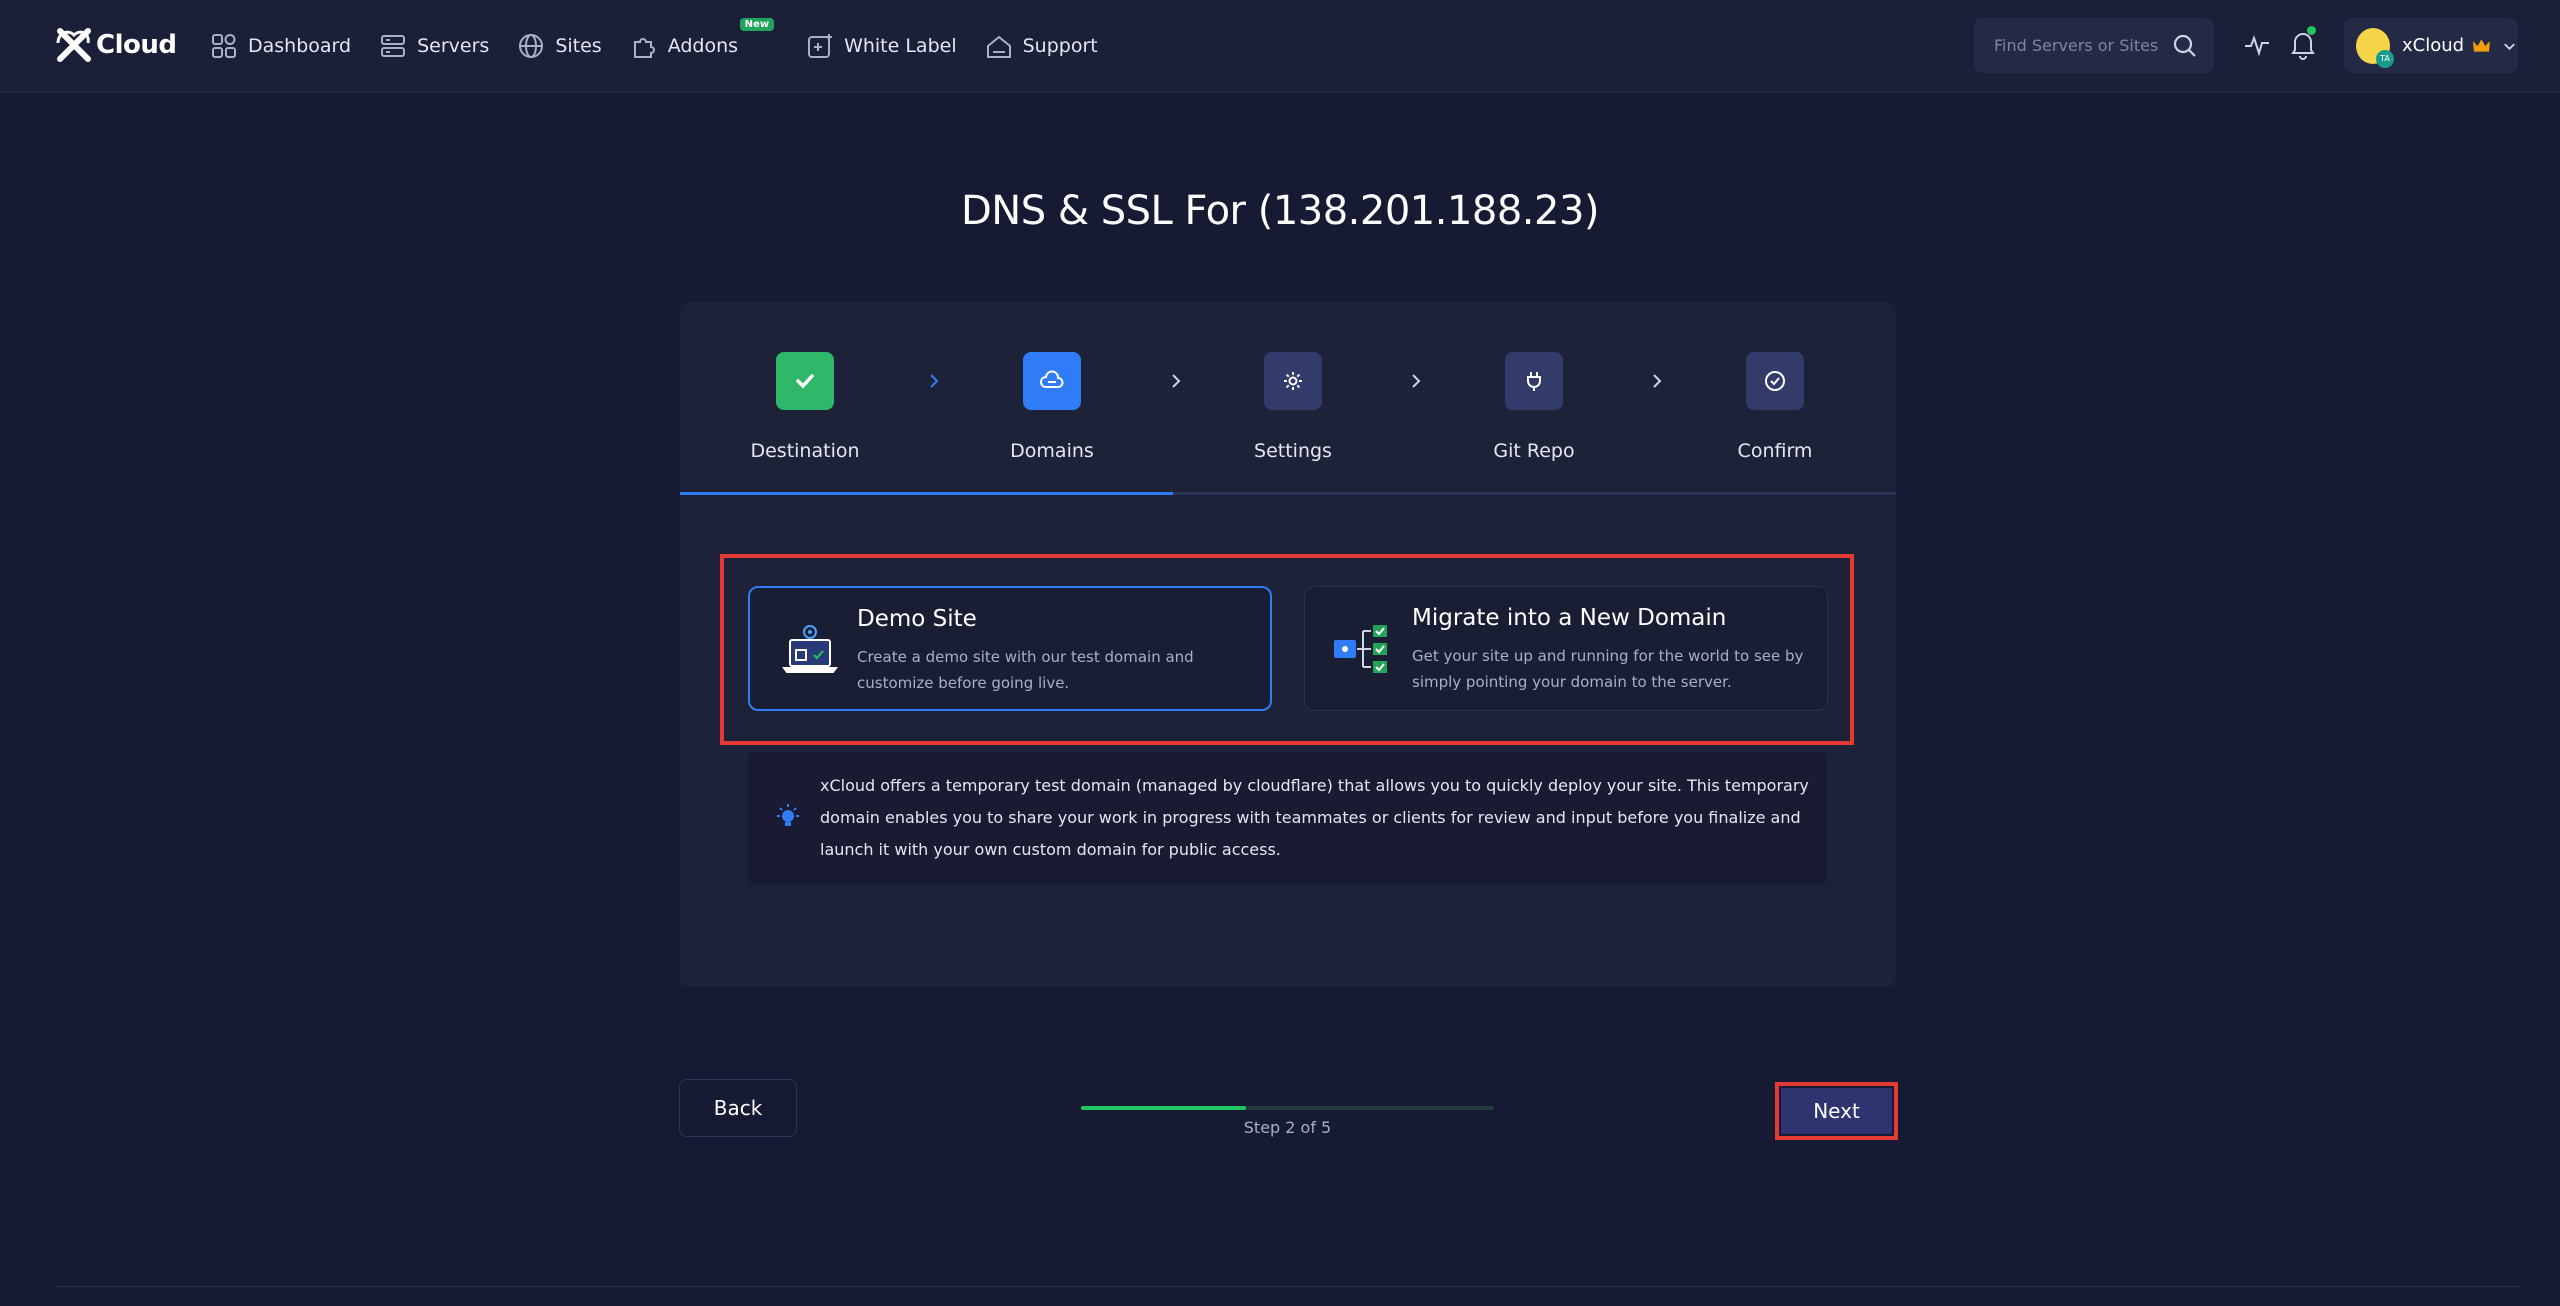  What do you see at coordinates (2509, 46) in the screenshot?
I see `chevron-down-icon` at bounding box center [2509, 46].